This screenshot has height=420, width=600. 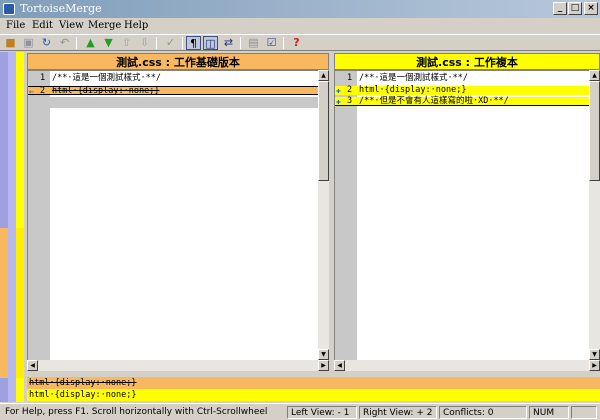 I want to click on left-gutter, so click(x=39, y=216).